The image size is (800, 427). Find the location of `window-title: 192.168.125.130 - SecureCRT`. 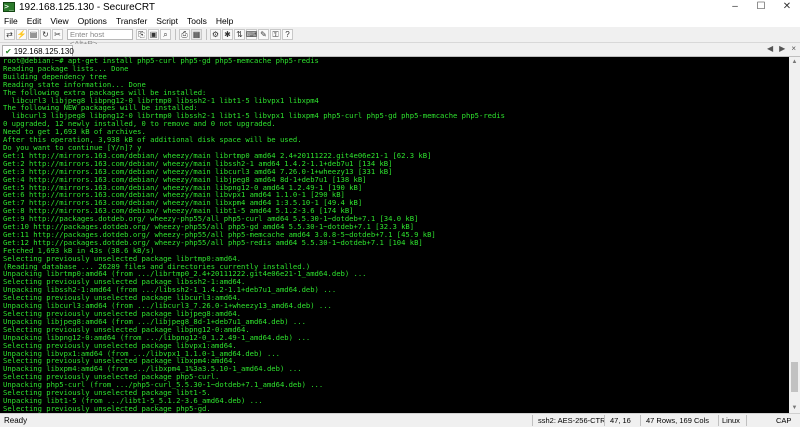

window-title: 192.168.125.130 - SecureCRT is located at coordinates (87, 7).